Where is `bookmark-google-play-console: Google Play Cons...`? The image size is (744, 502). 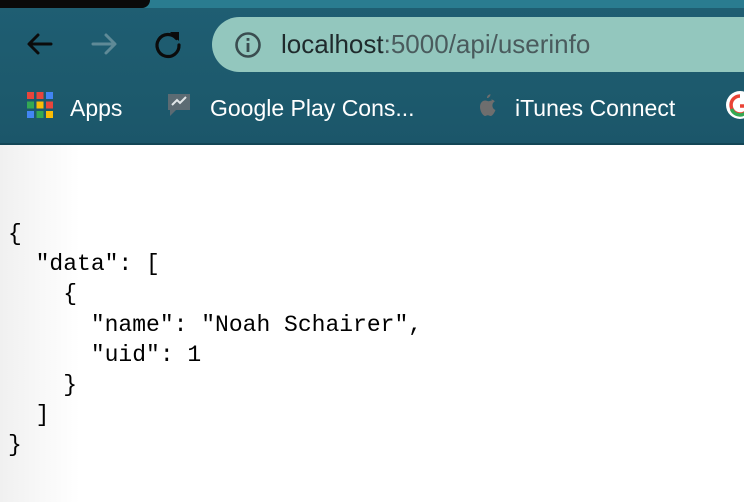
bookmark-google-play-console: Google Play Cons... is located at coordinates (289, 108).